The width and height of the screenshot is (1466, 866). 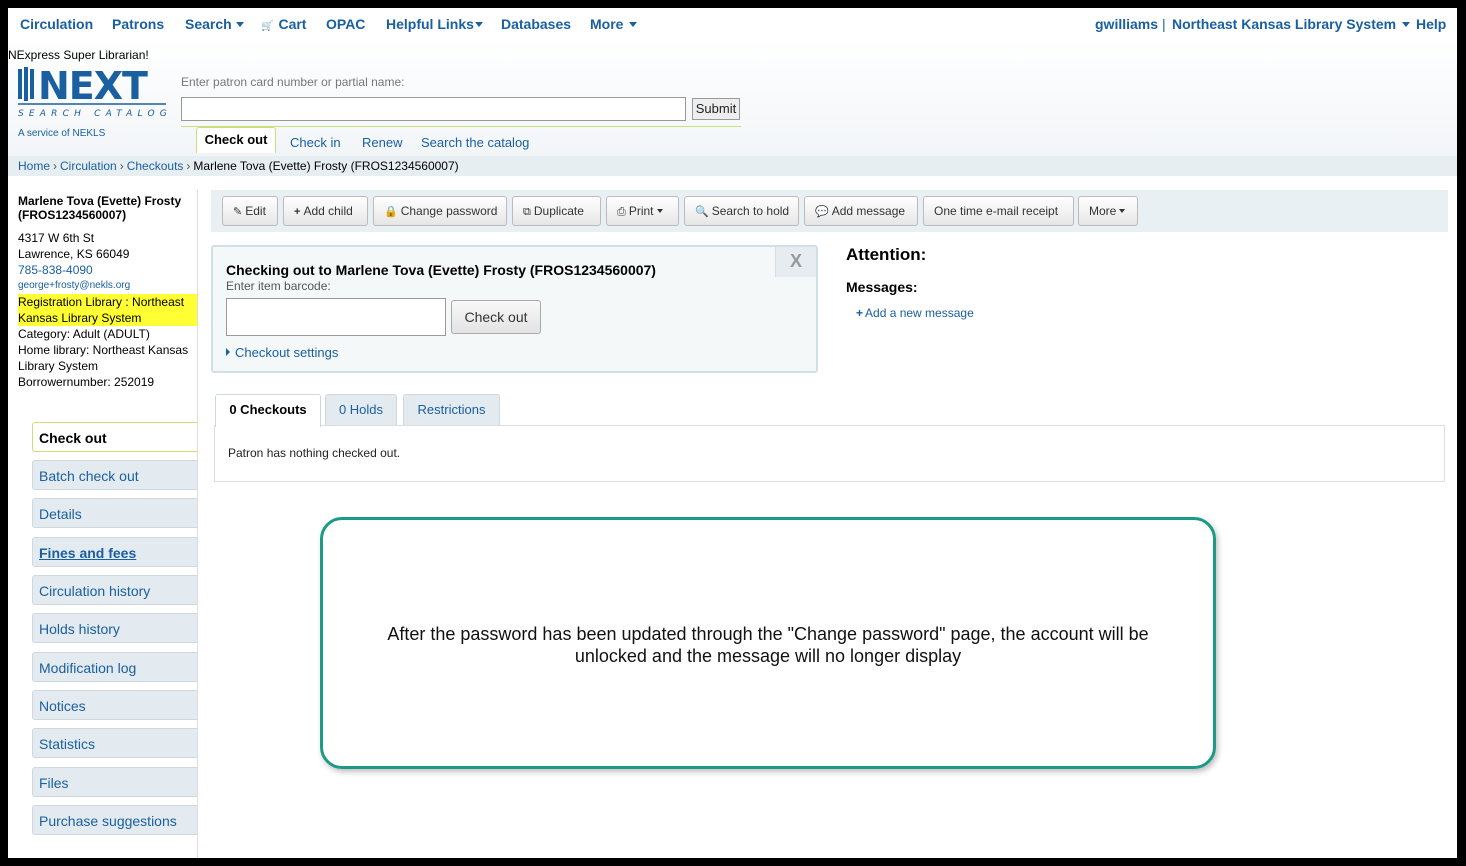 What do you see at coordinates (267, 26) in the screenshot?
I see `cart-icon: 🛒` at bounding box center [267, 26].